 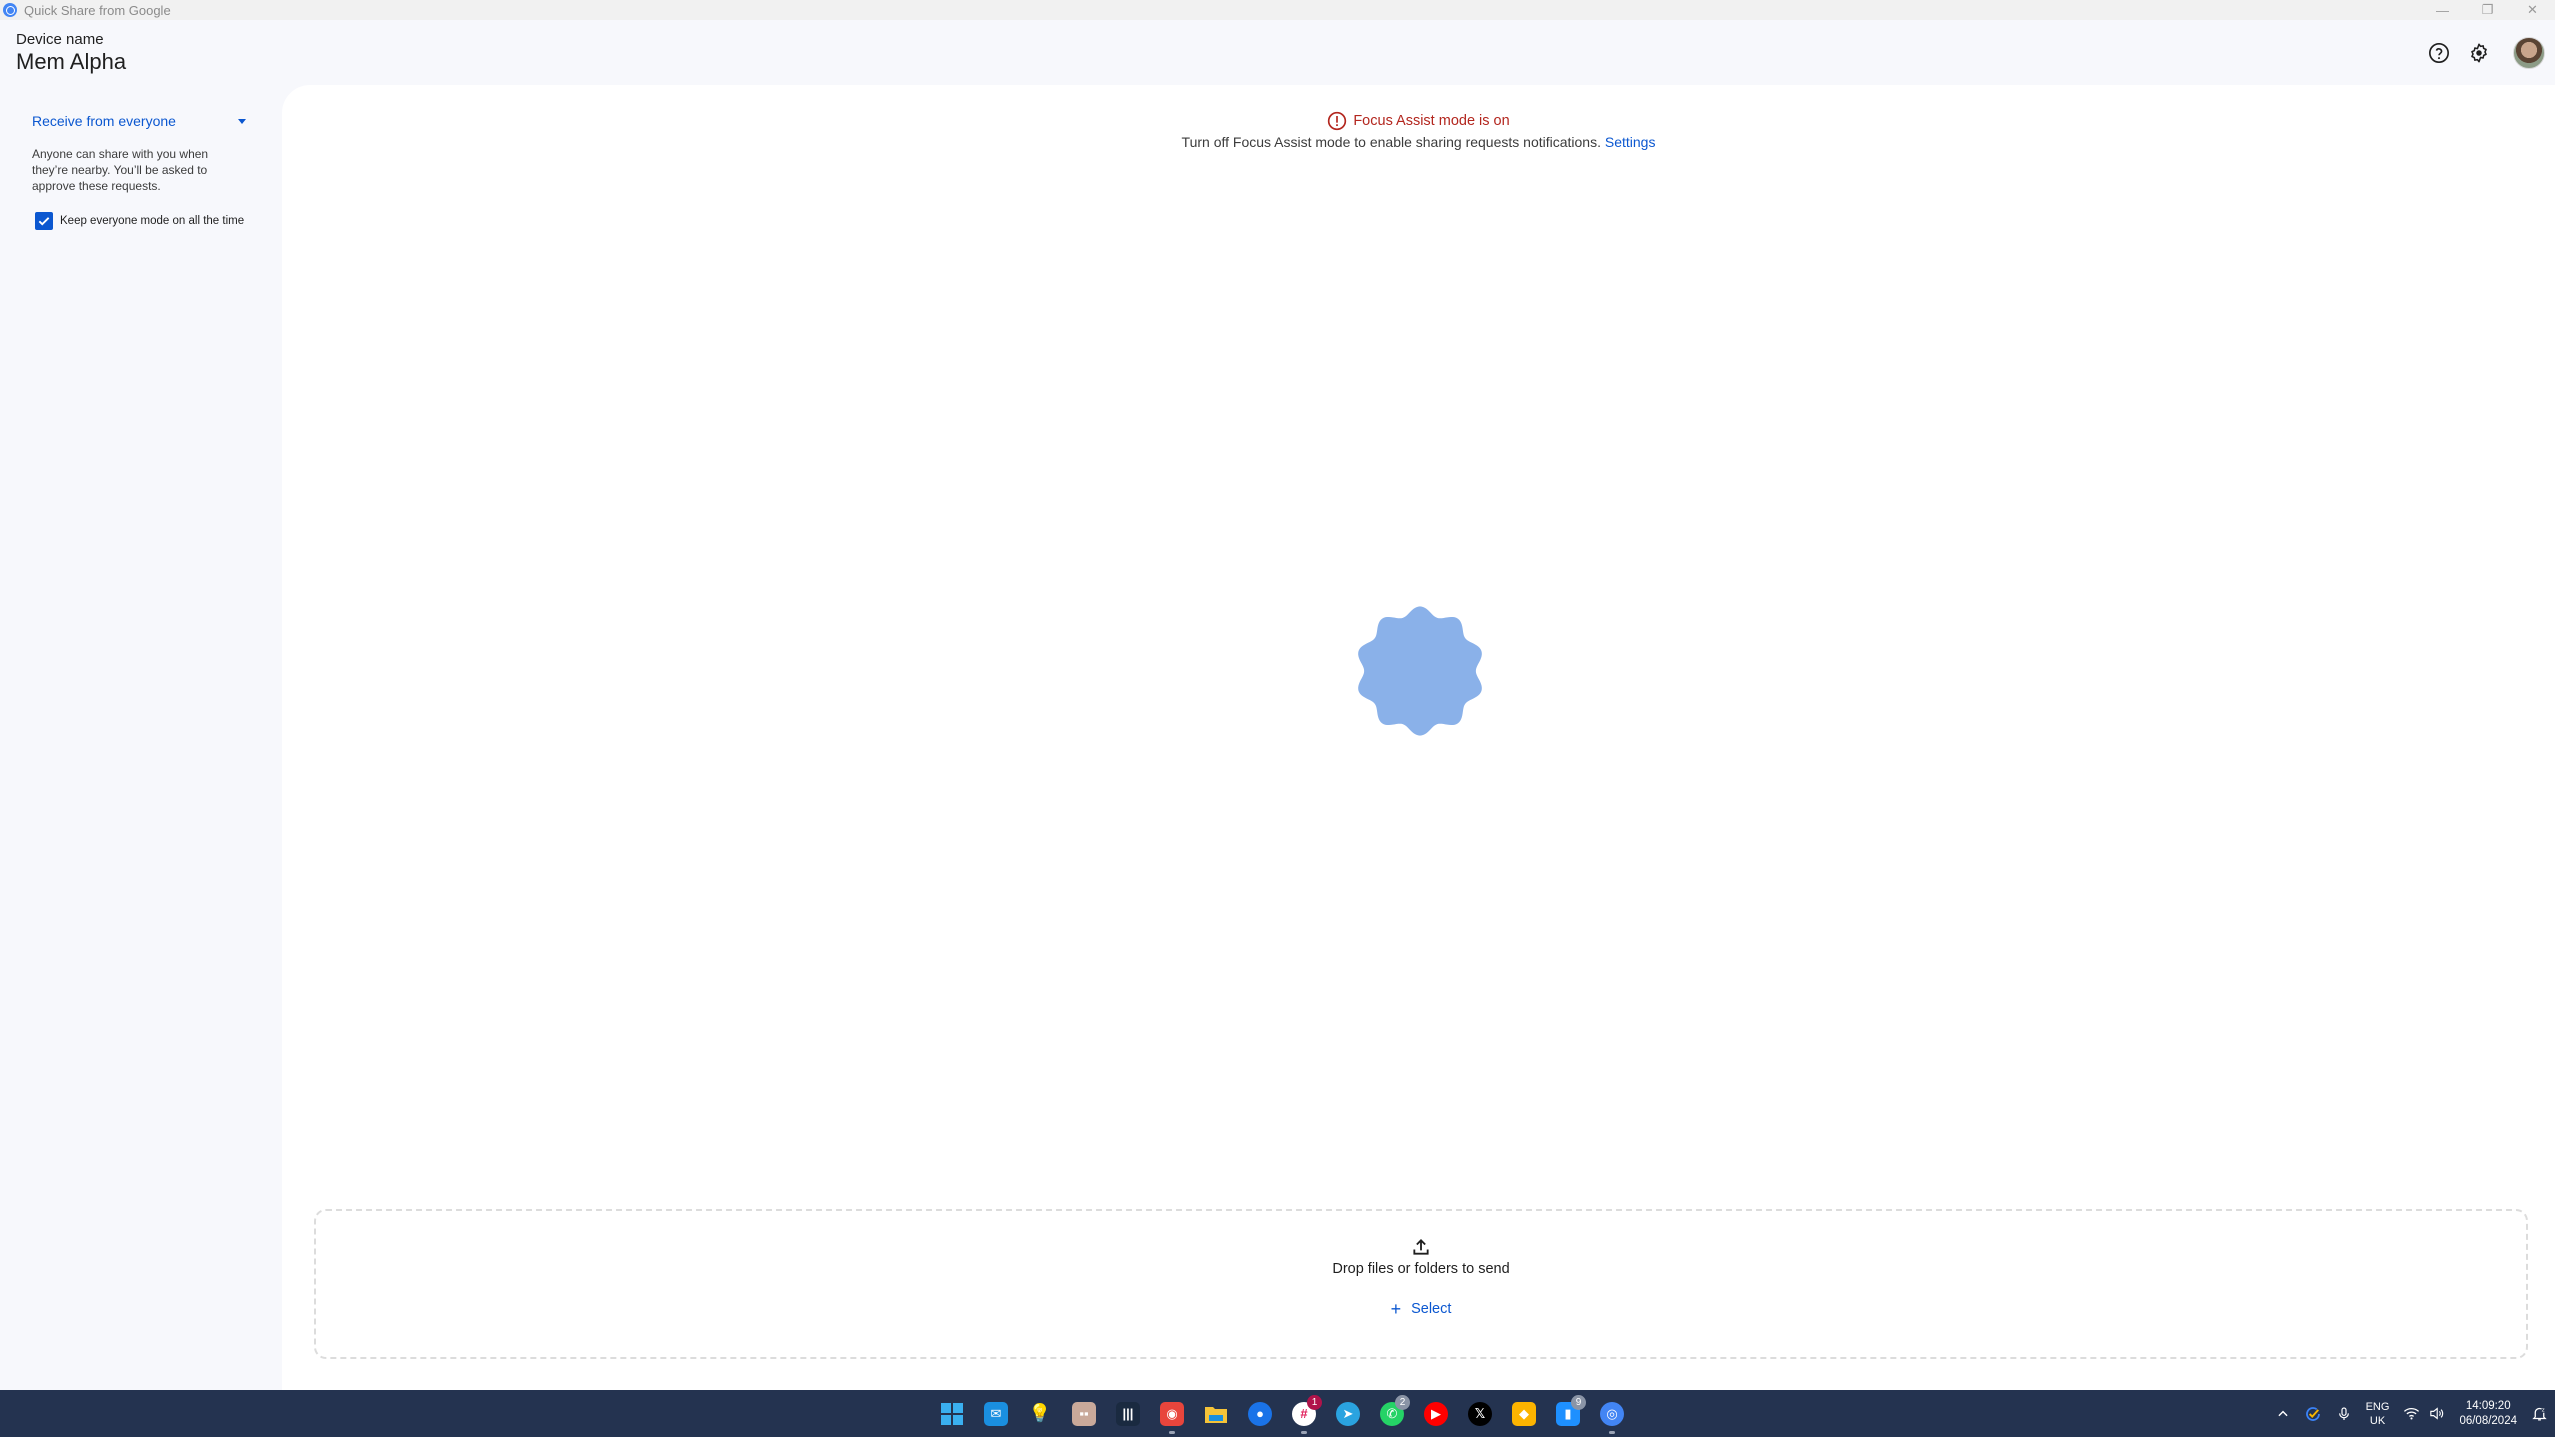 I want to click on chrome-icon: ◉, so click(x=1172, y=1413).